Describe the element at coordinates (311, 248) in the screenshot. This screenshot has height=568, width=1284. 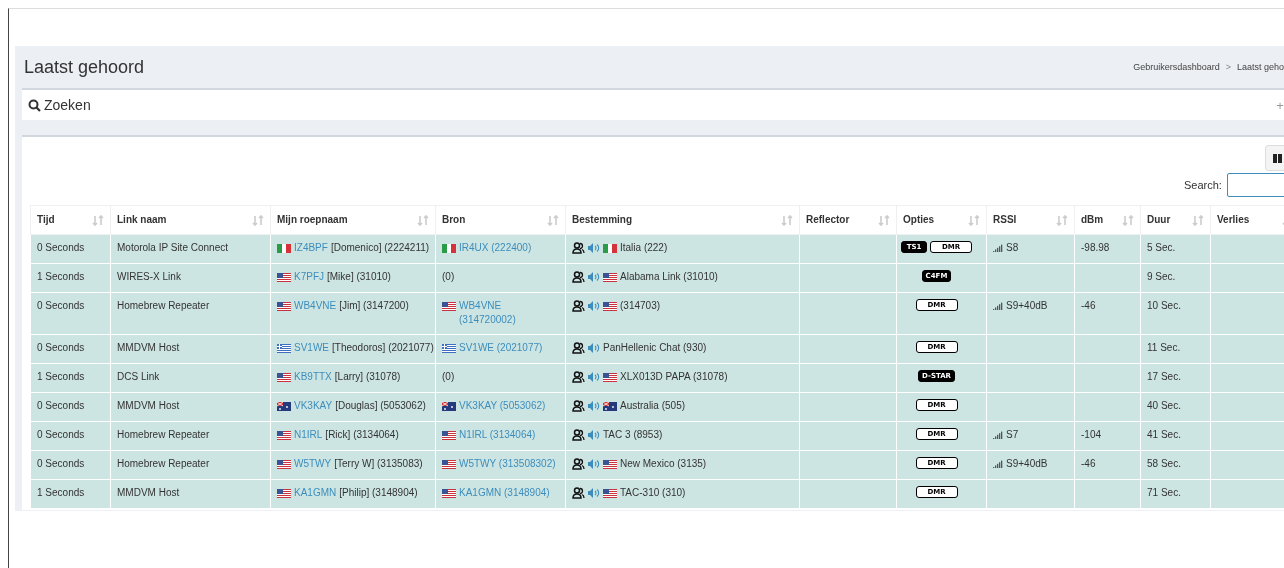
I see `callsign-link: IZ4BPF` at that location.